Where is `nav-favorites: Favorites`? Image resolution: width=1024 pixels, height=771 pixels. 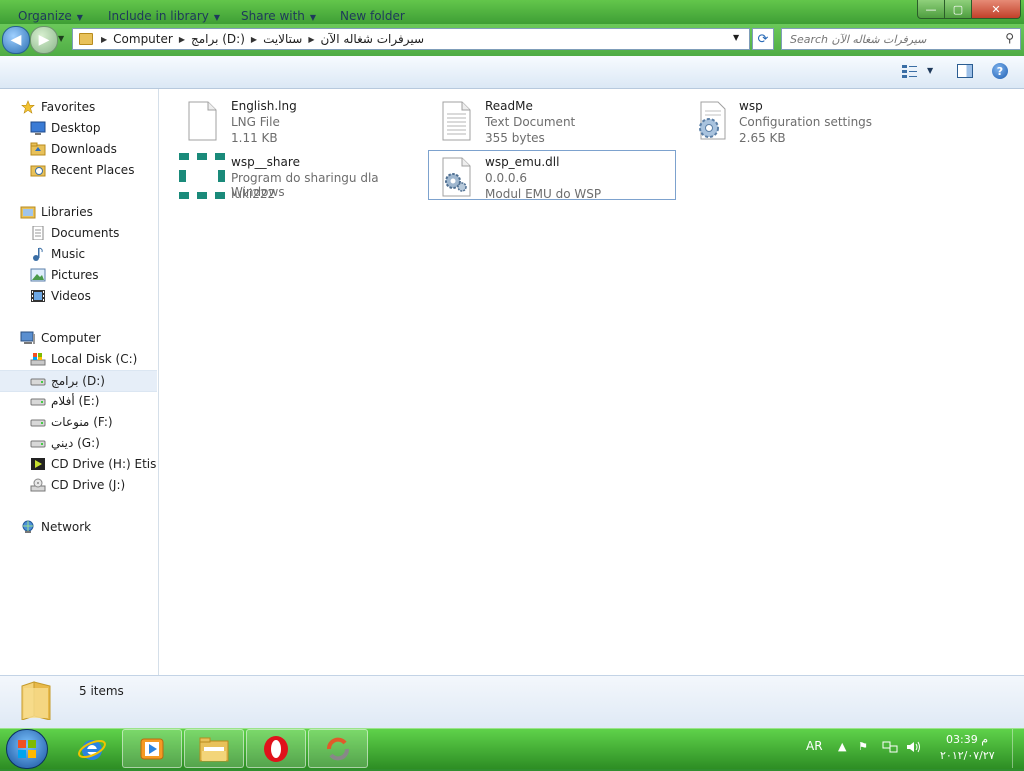
nav-favorites: Favorites is located at coordinates (78, 107).